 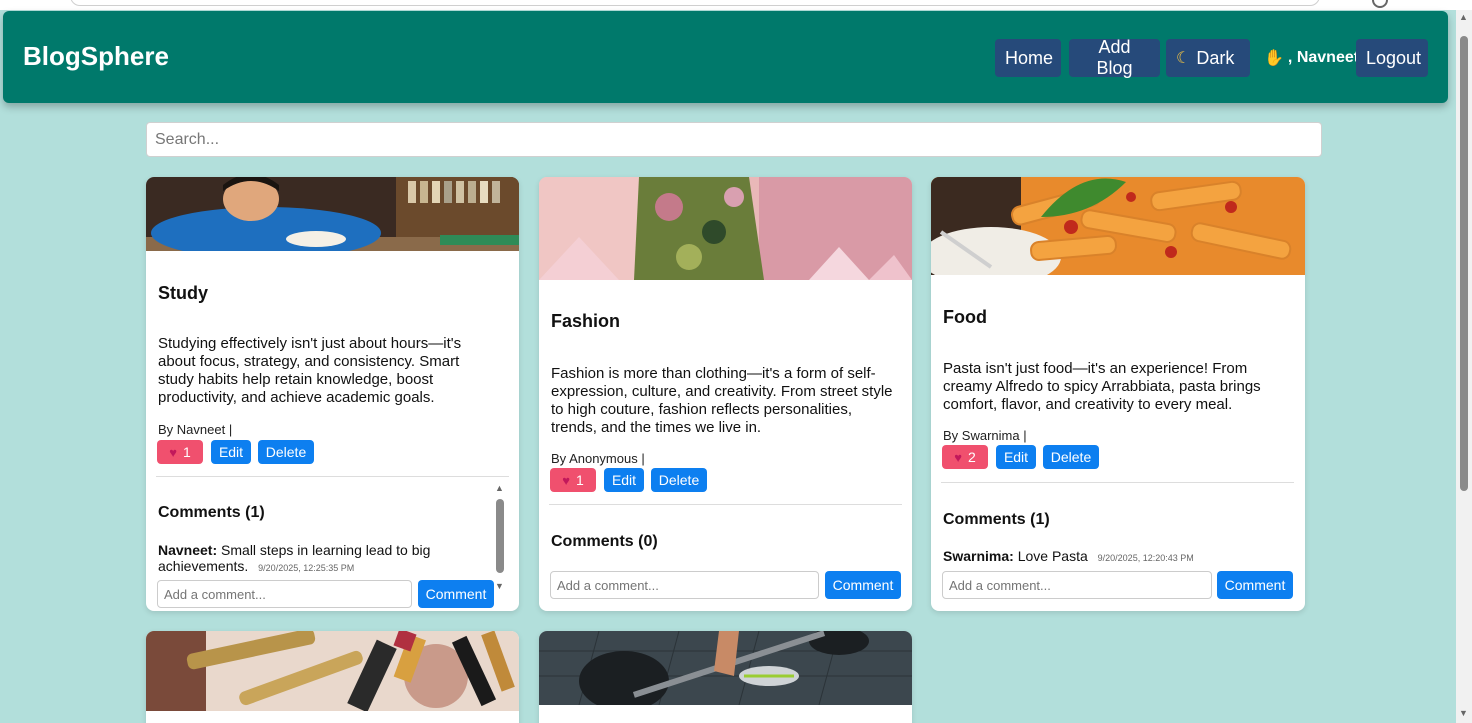 I want to click on comments-title: Comments (0), so click(x=604, y=541).